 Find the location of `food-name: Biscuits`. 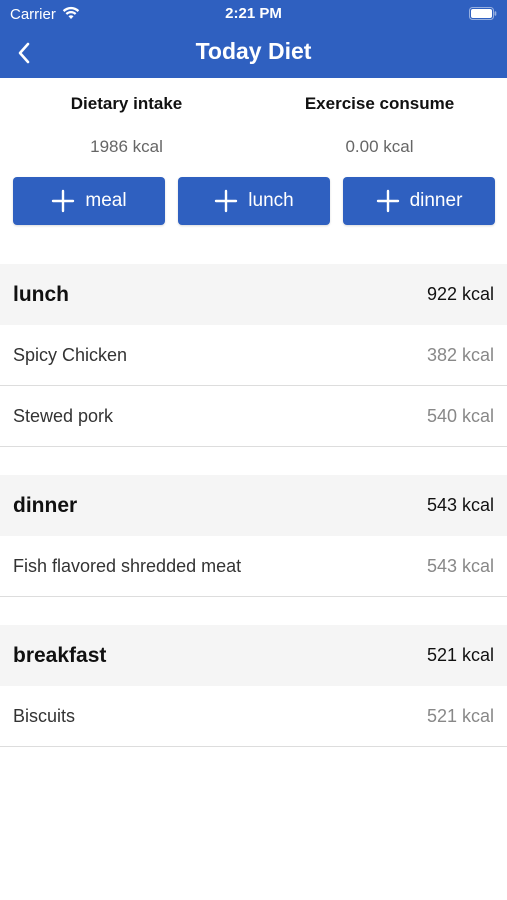

food-name: Biscuits is located at coordinates (44, 715).